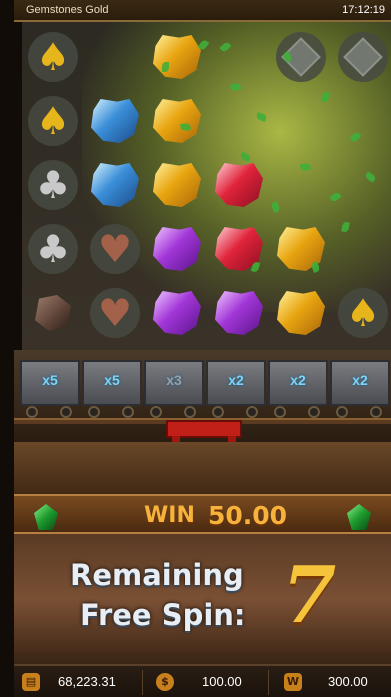 The width and height of the screenshot is (391, 697). Describe the element at coordinates (359, 517) in the screenshot. I see `emerald-right-icon` at that location.